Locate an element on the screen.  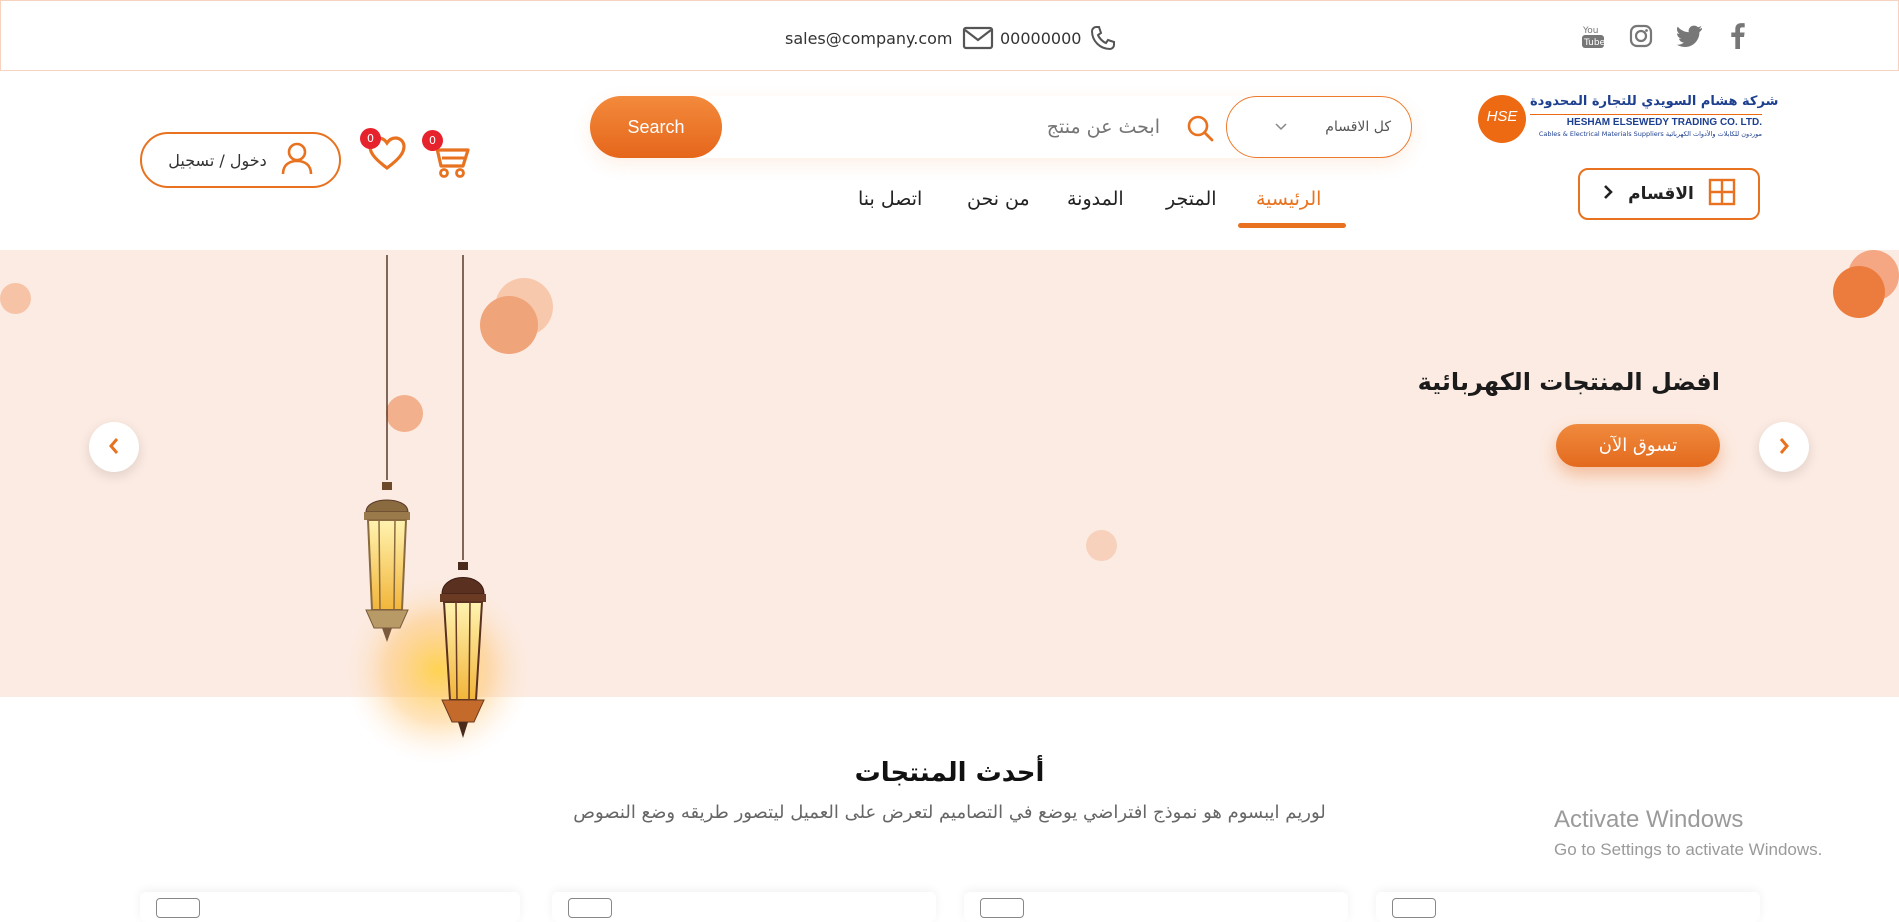
cart-button: 0 is located at coordinates (447, 155).